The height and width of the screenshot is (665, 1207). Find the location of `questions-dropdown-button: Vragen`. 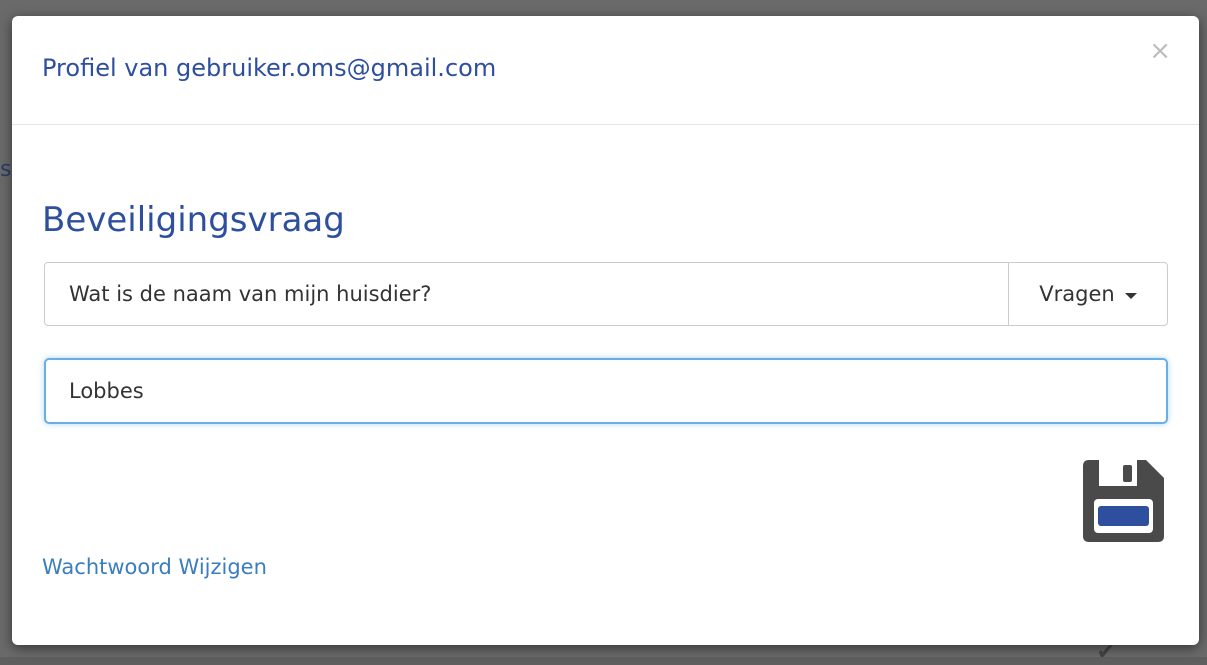

questions-dropdown-button: Vragen is located at coordinates (1087, 294).